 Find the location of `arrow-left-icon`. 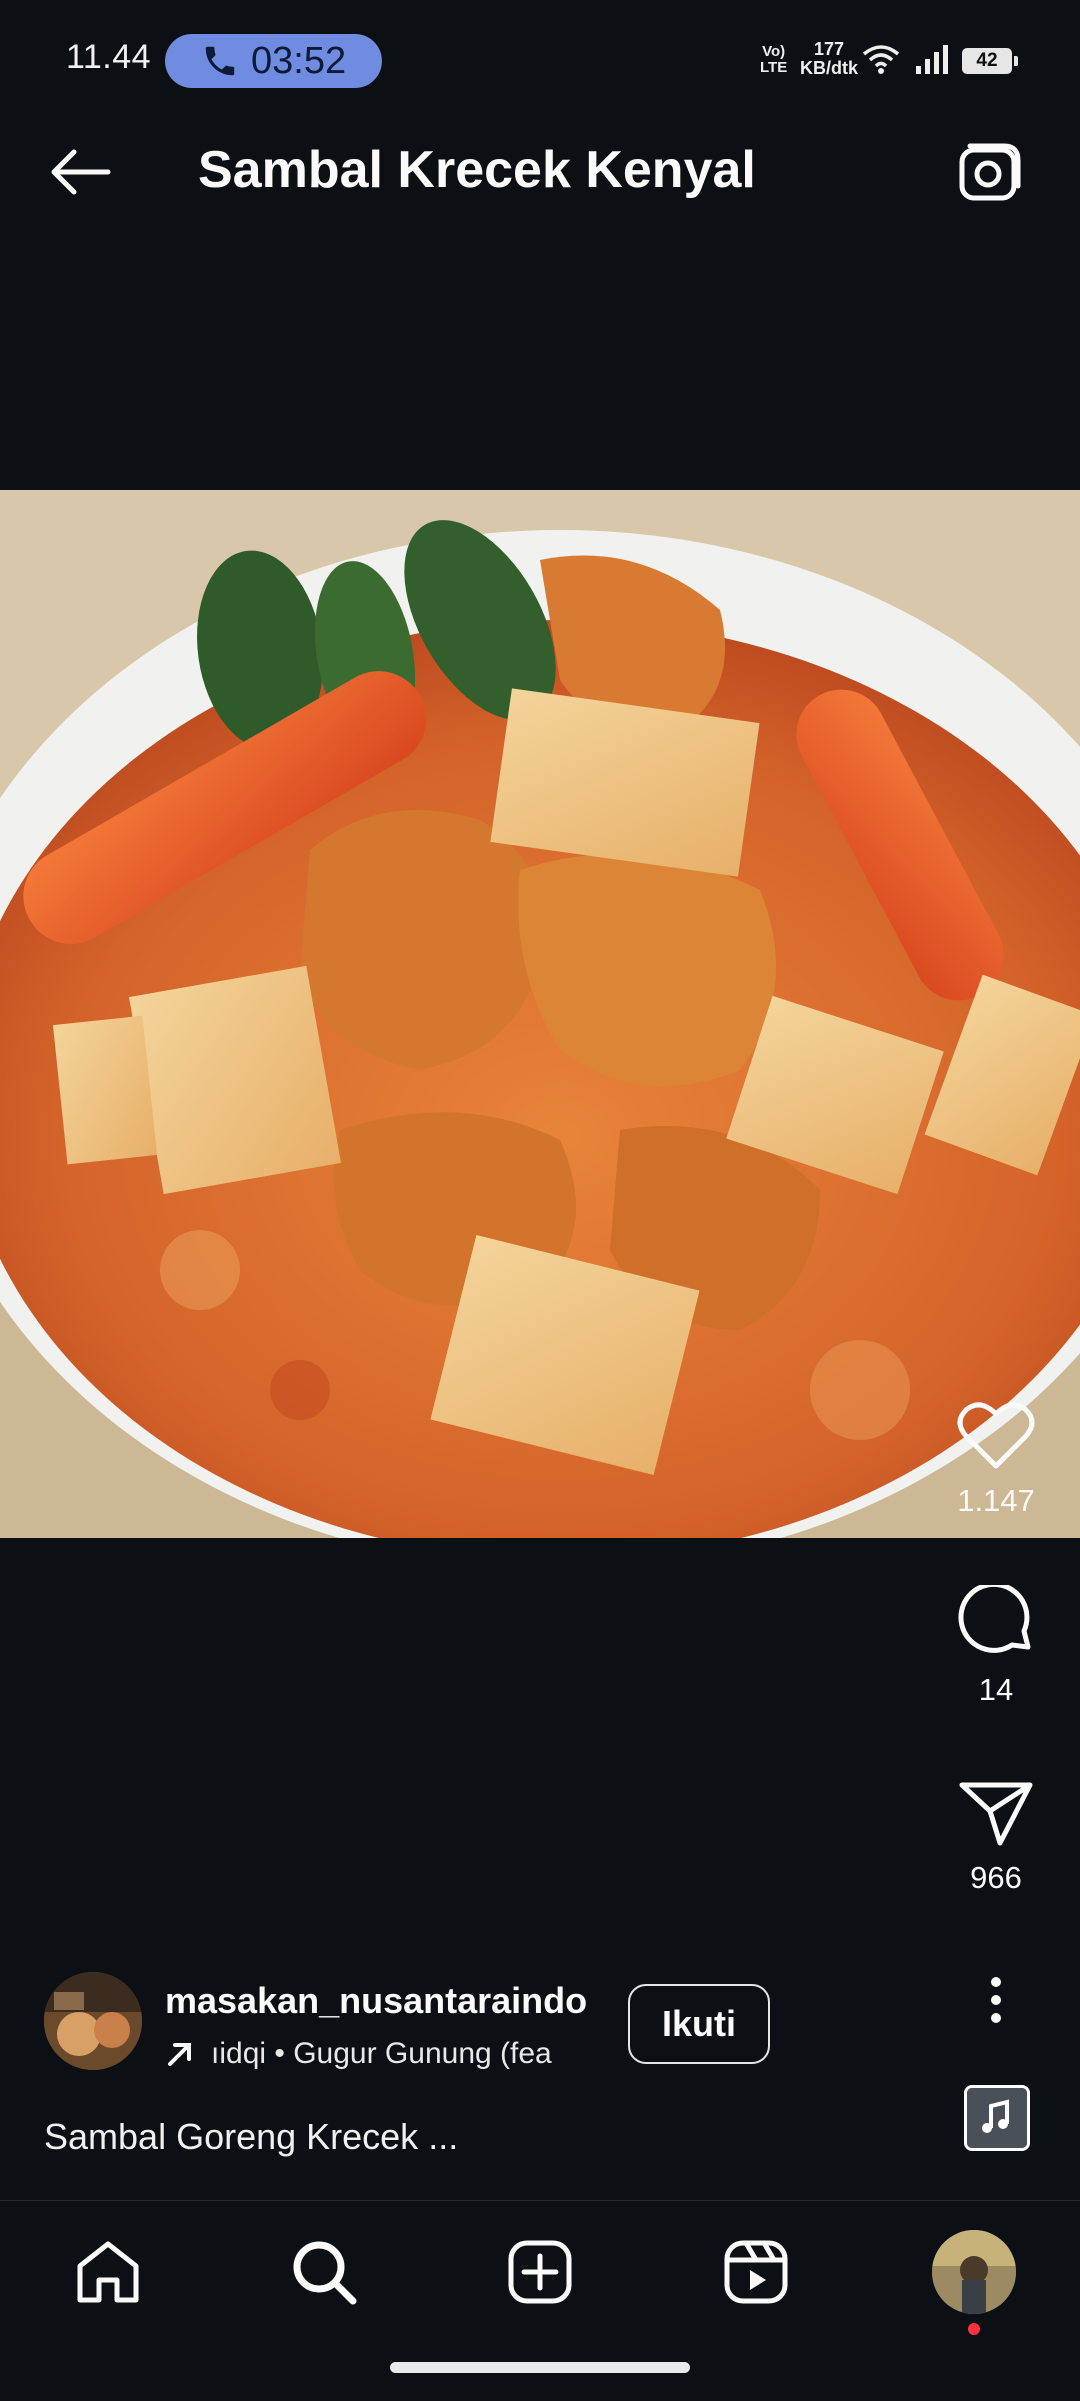

arrow-left-icon is located at coordinates (81, 172).